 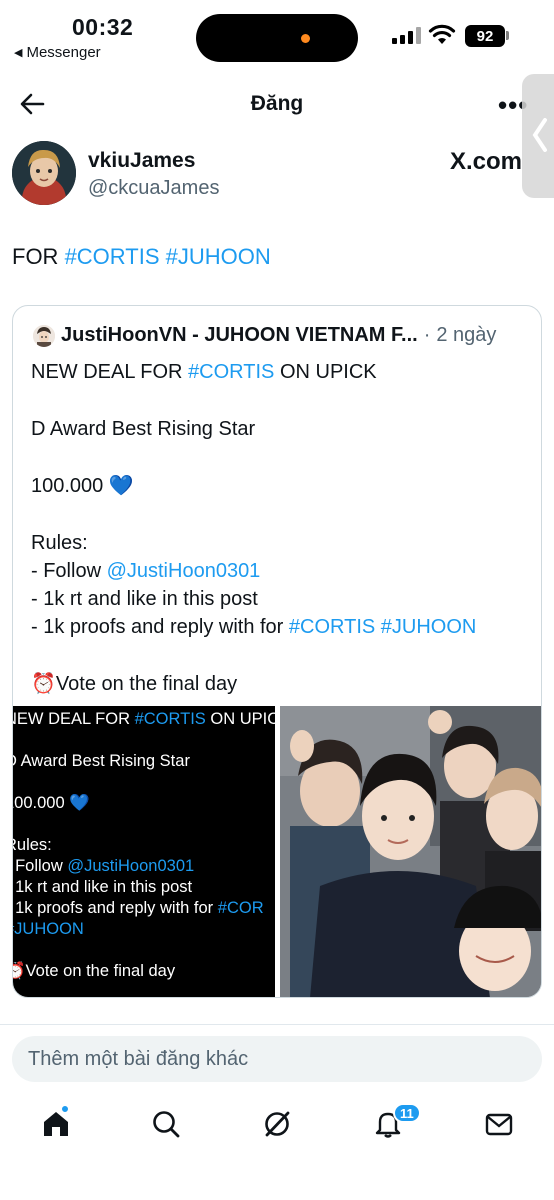 I want to click on bottom-tab-bar, so click(x=277, y=1128).